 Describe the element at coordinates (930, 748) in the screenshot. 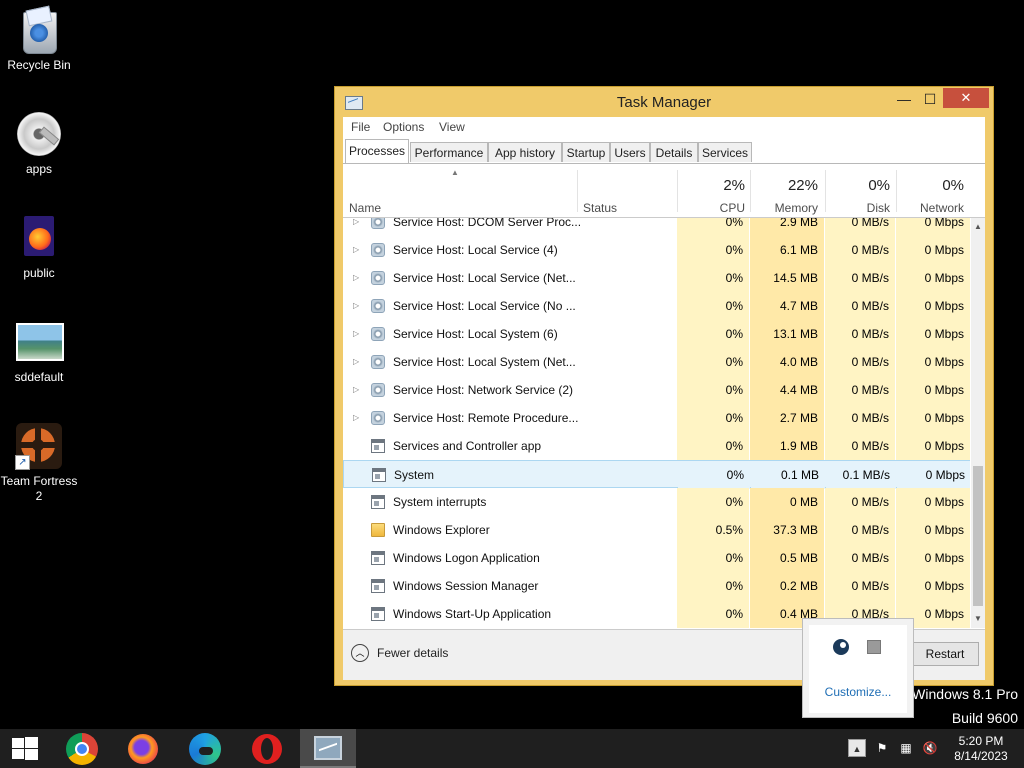

I see `volume-muted-icon: 🔇` at that location.